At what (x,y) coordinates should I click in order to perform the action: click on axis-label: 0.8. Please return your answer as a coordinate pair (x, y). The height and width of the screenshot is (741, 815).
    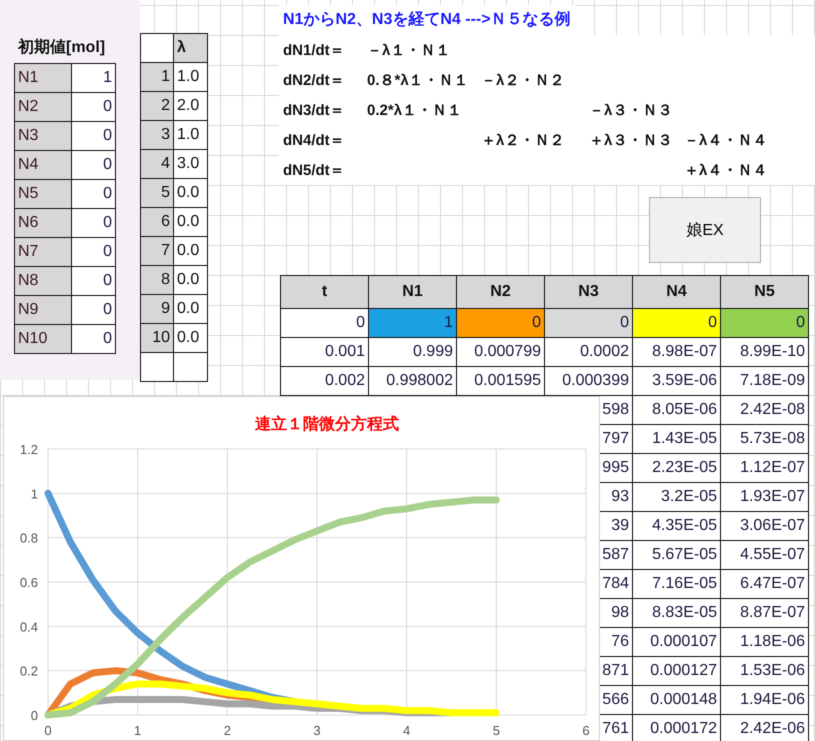
    Looking at the image, I should click on (29, 538).